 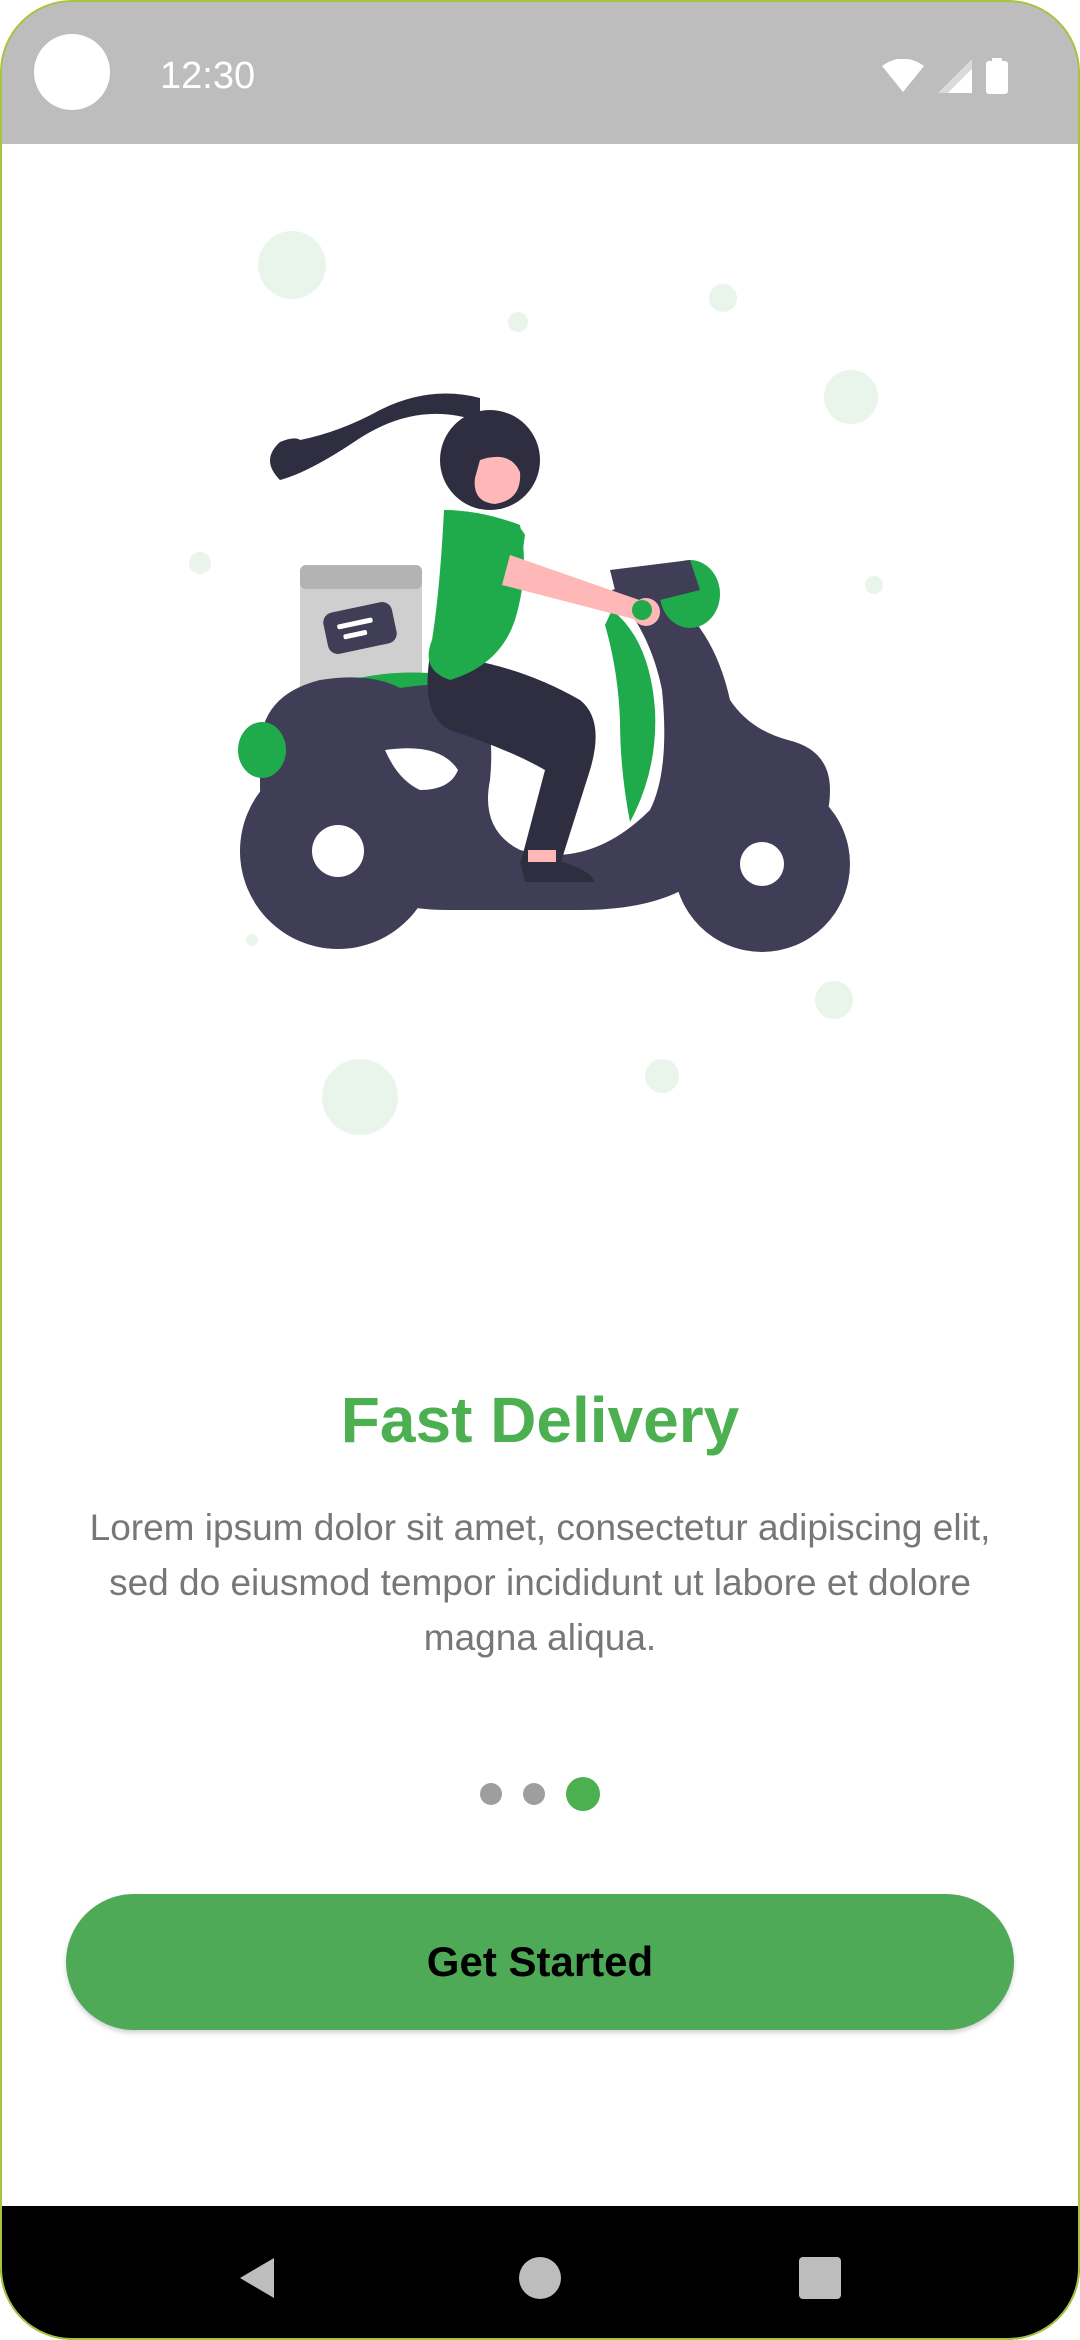 I want to click on home-icon, so click(x=540, y=2278).